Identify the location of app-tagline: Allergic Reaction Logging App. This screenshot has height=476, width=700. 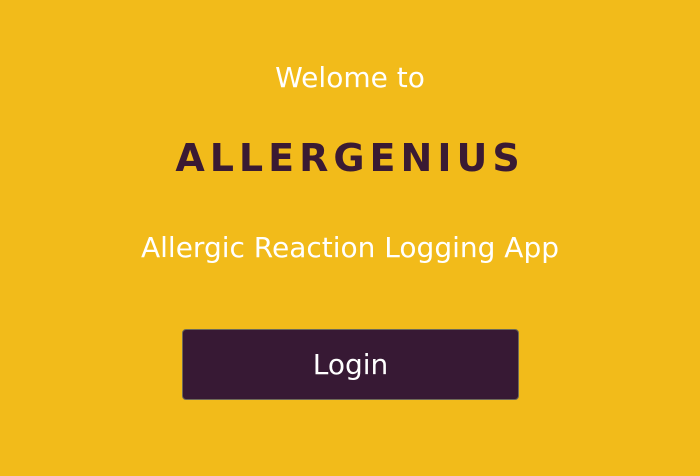
(349, 247).